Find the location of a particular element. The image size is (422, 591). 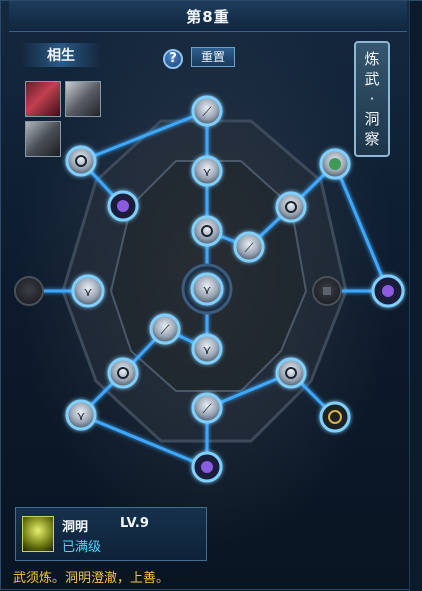

side-button-char-5: 察 is located at coordinates (372, 139).